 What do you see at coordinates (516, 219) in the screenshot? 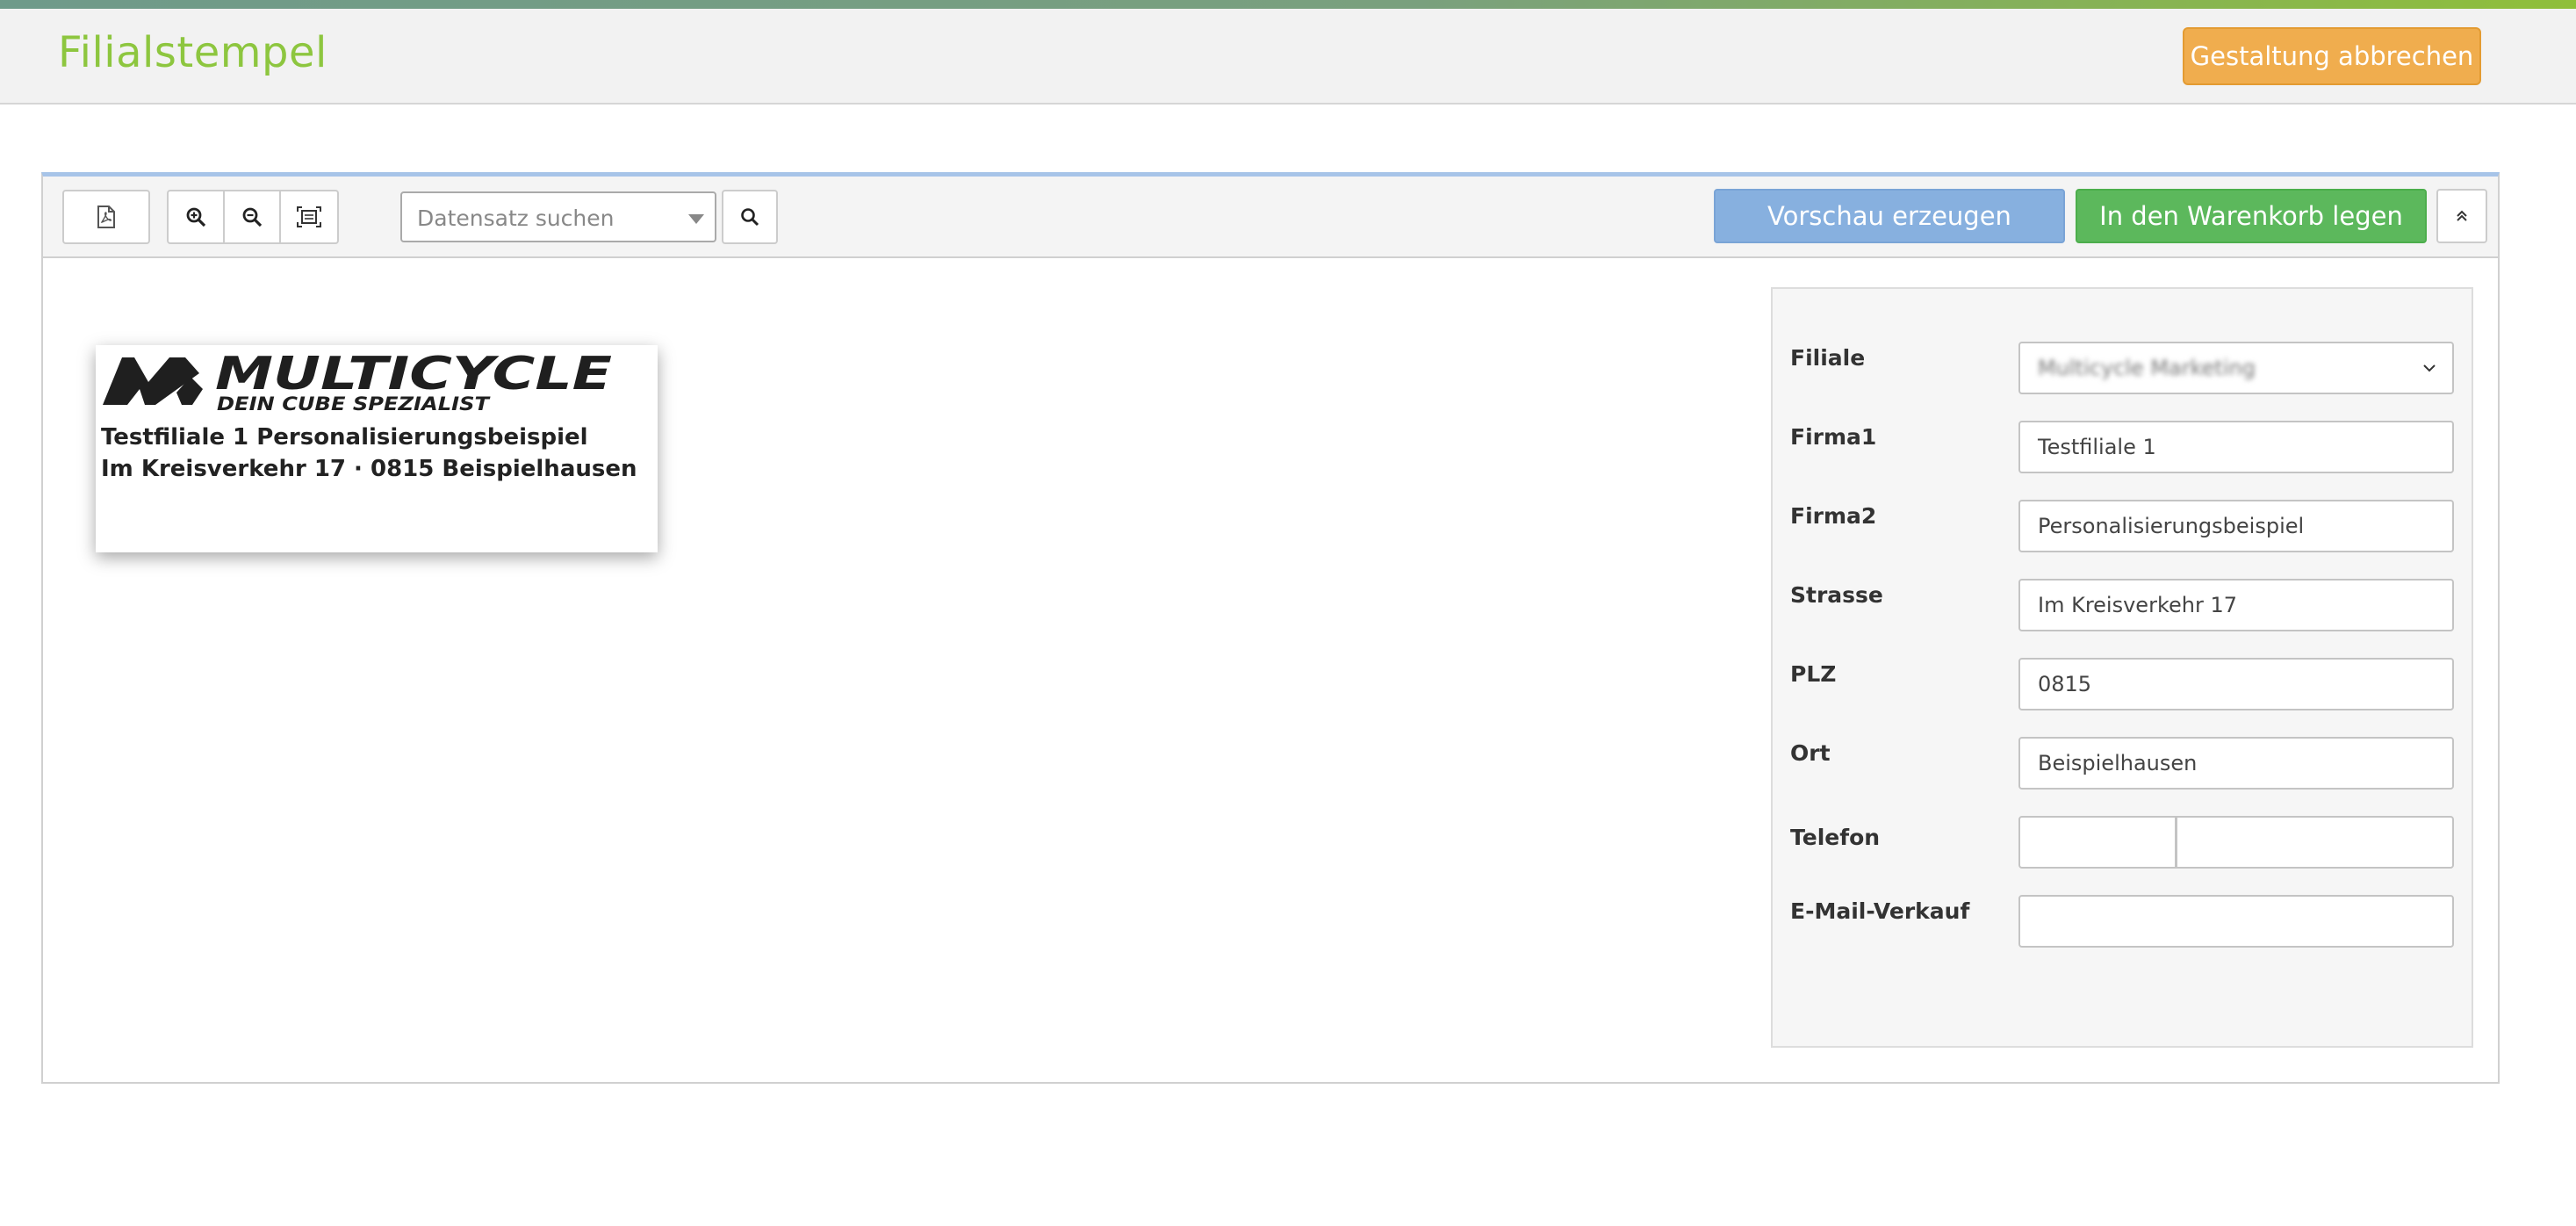
I see `dataset-search-placeholder: Datensatz suchen` at bounding box center [516, 219].